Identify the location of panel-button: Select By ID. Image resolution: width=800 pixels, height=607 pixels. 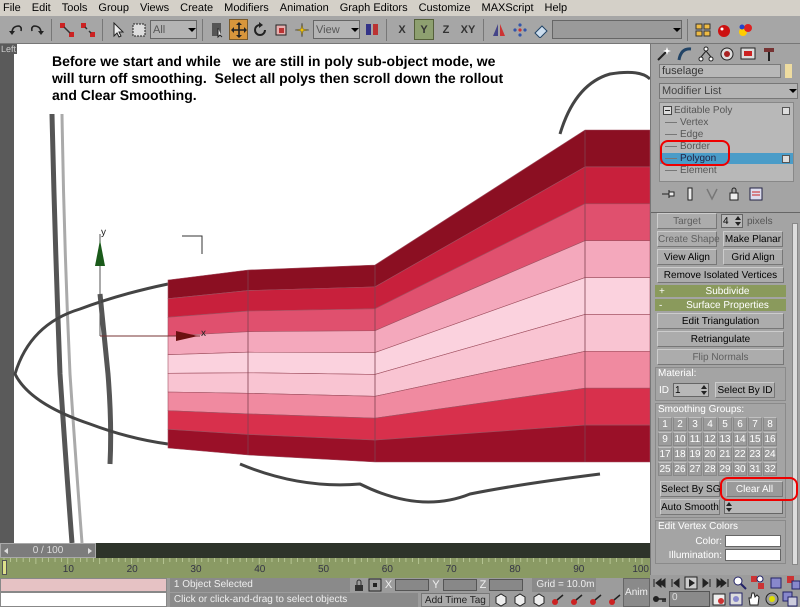
(745, 390).